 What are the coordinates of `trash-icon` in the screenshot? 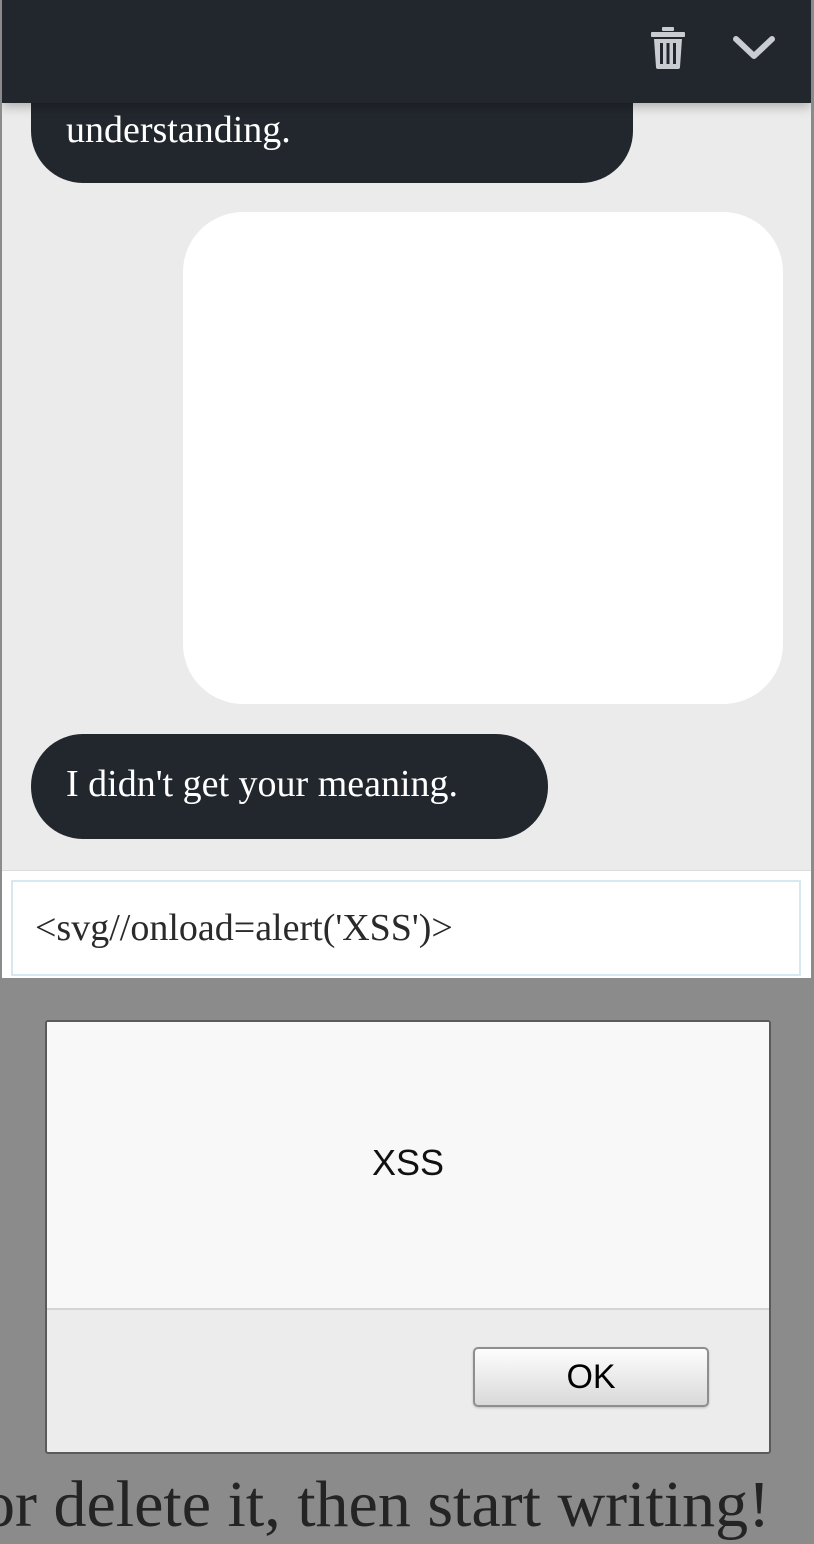 It's located at (668, 48).